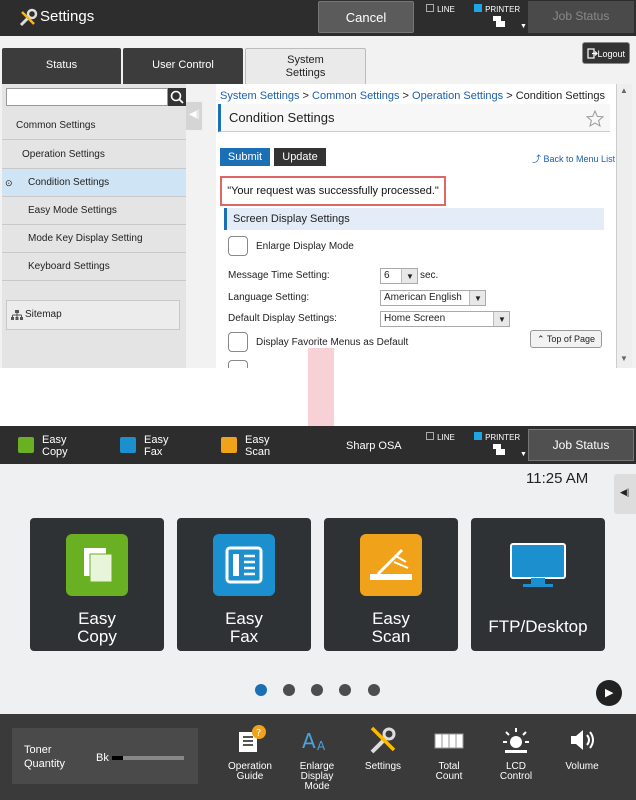  Describe the element at coordinates (305, 73) in the screenshot. I see `tab-system-settings-line2: Settings` at that location.